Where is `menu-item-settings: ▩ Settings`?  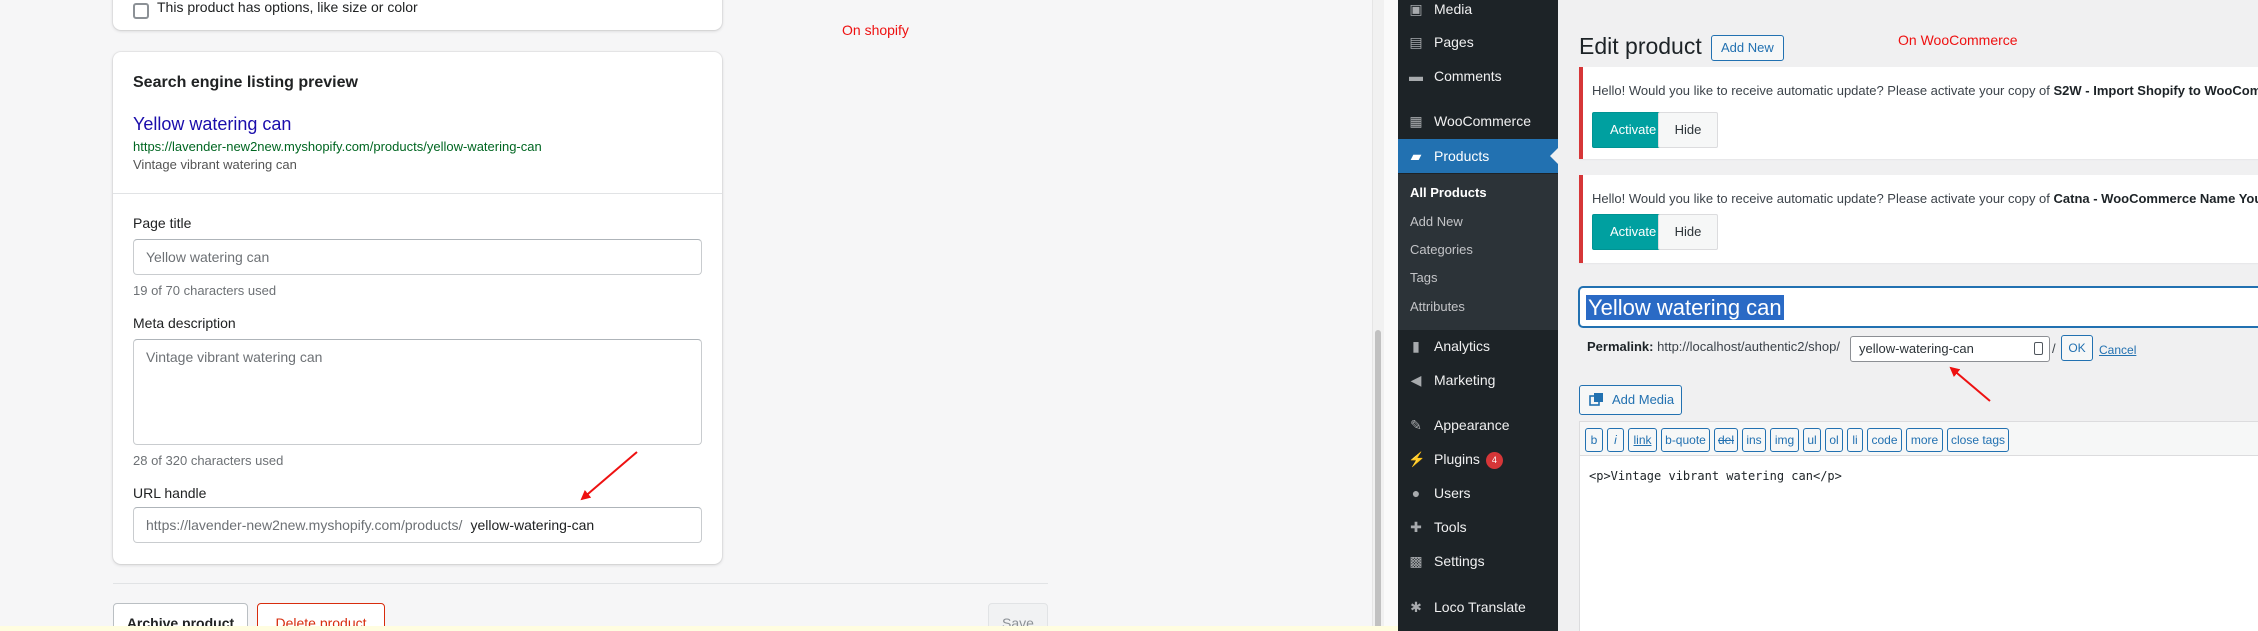
menu-item-settings: ▩ Settings is located at coordinates (1478, 561).